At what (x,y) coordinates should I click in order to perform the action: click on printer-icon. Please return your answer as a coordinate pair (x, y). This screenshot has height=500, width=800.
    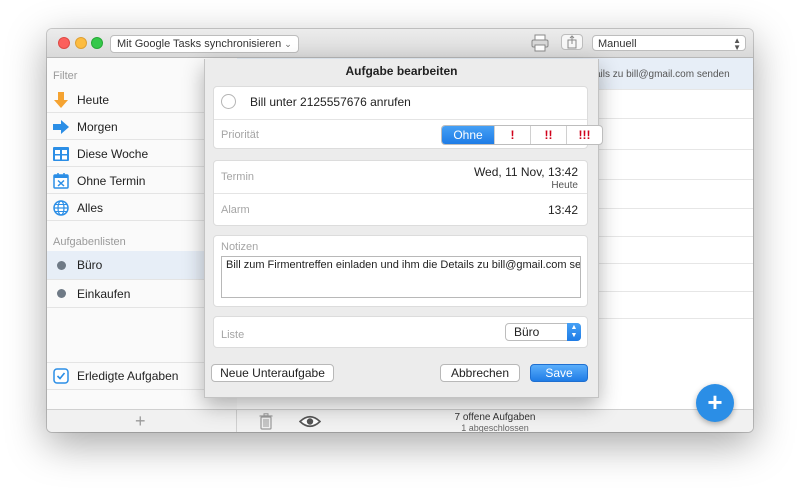
    Looking at the image, I should click on (540, 43).